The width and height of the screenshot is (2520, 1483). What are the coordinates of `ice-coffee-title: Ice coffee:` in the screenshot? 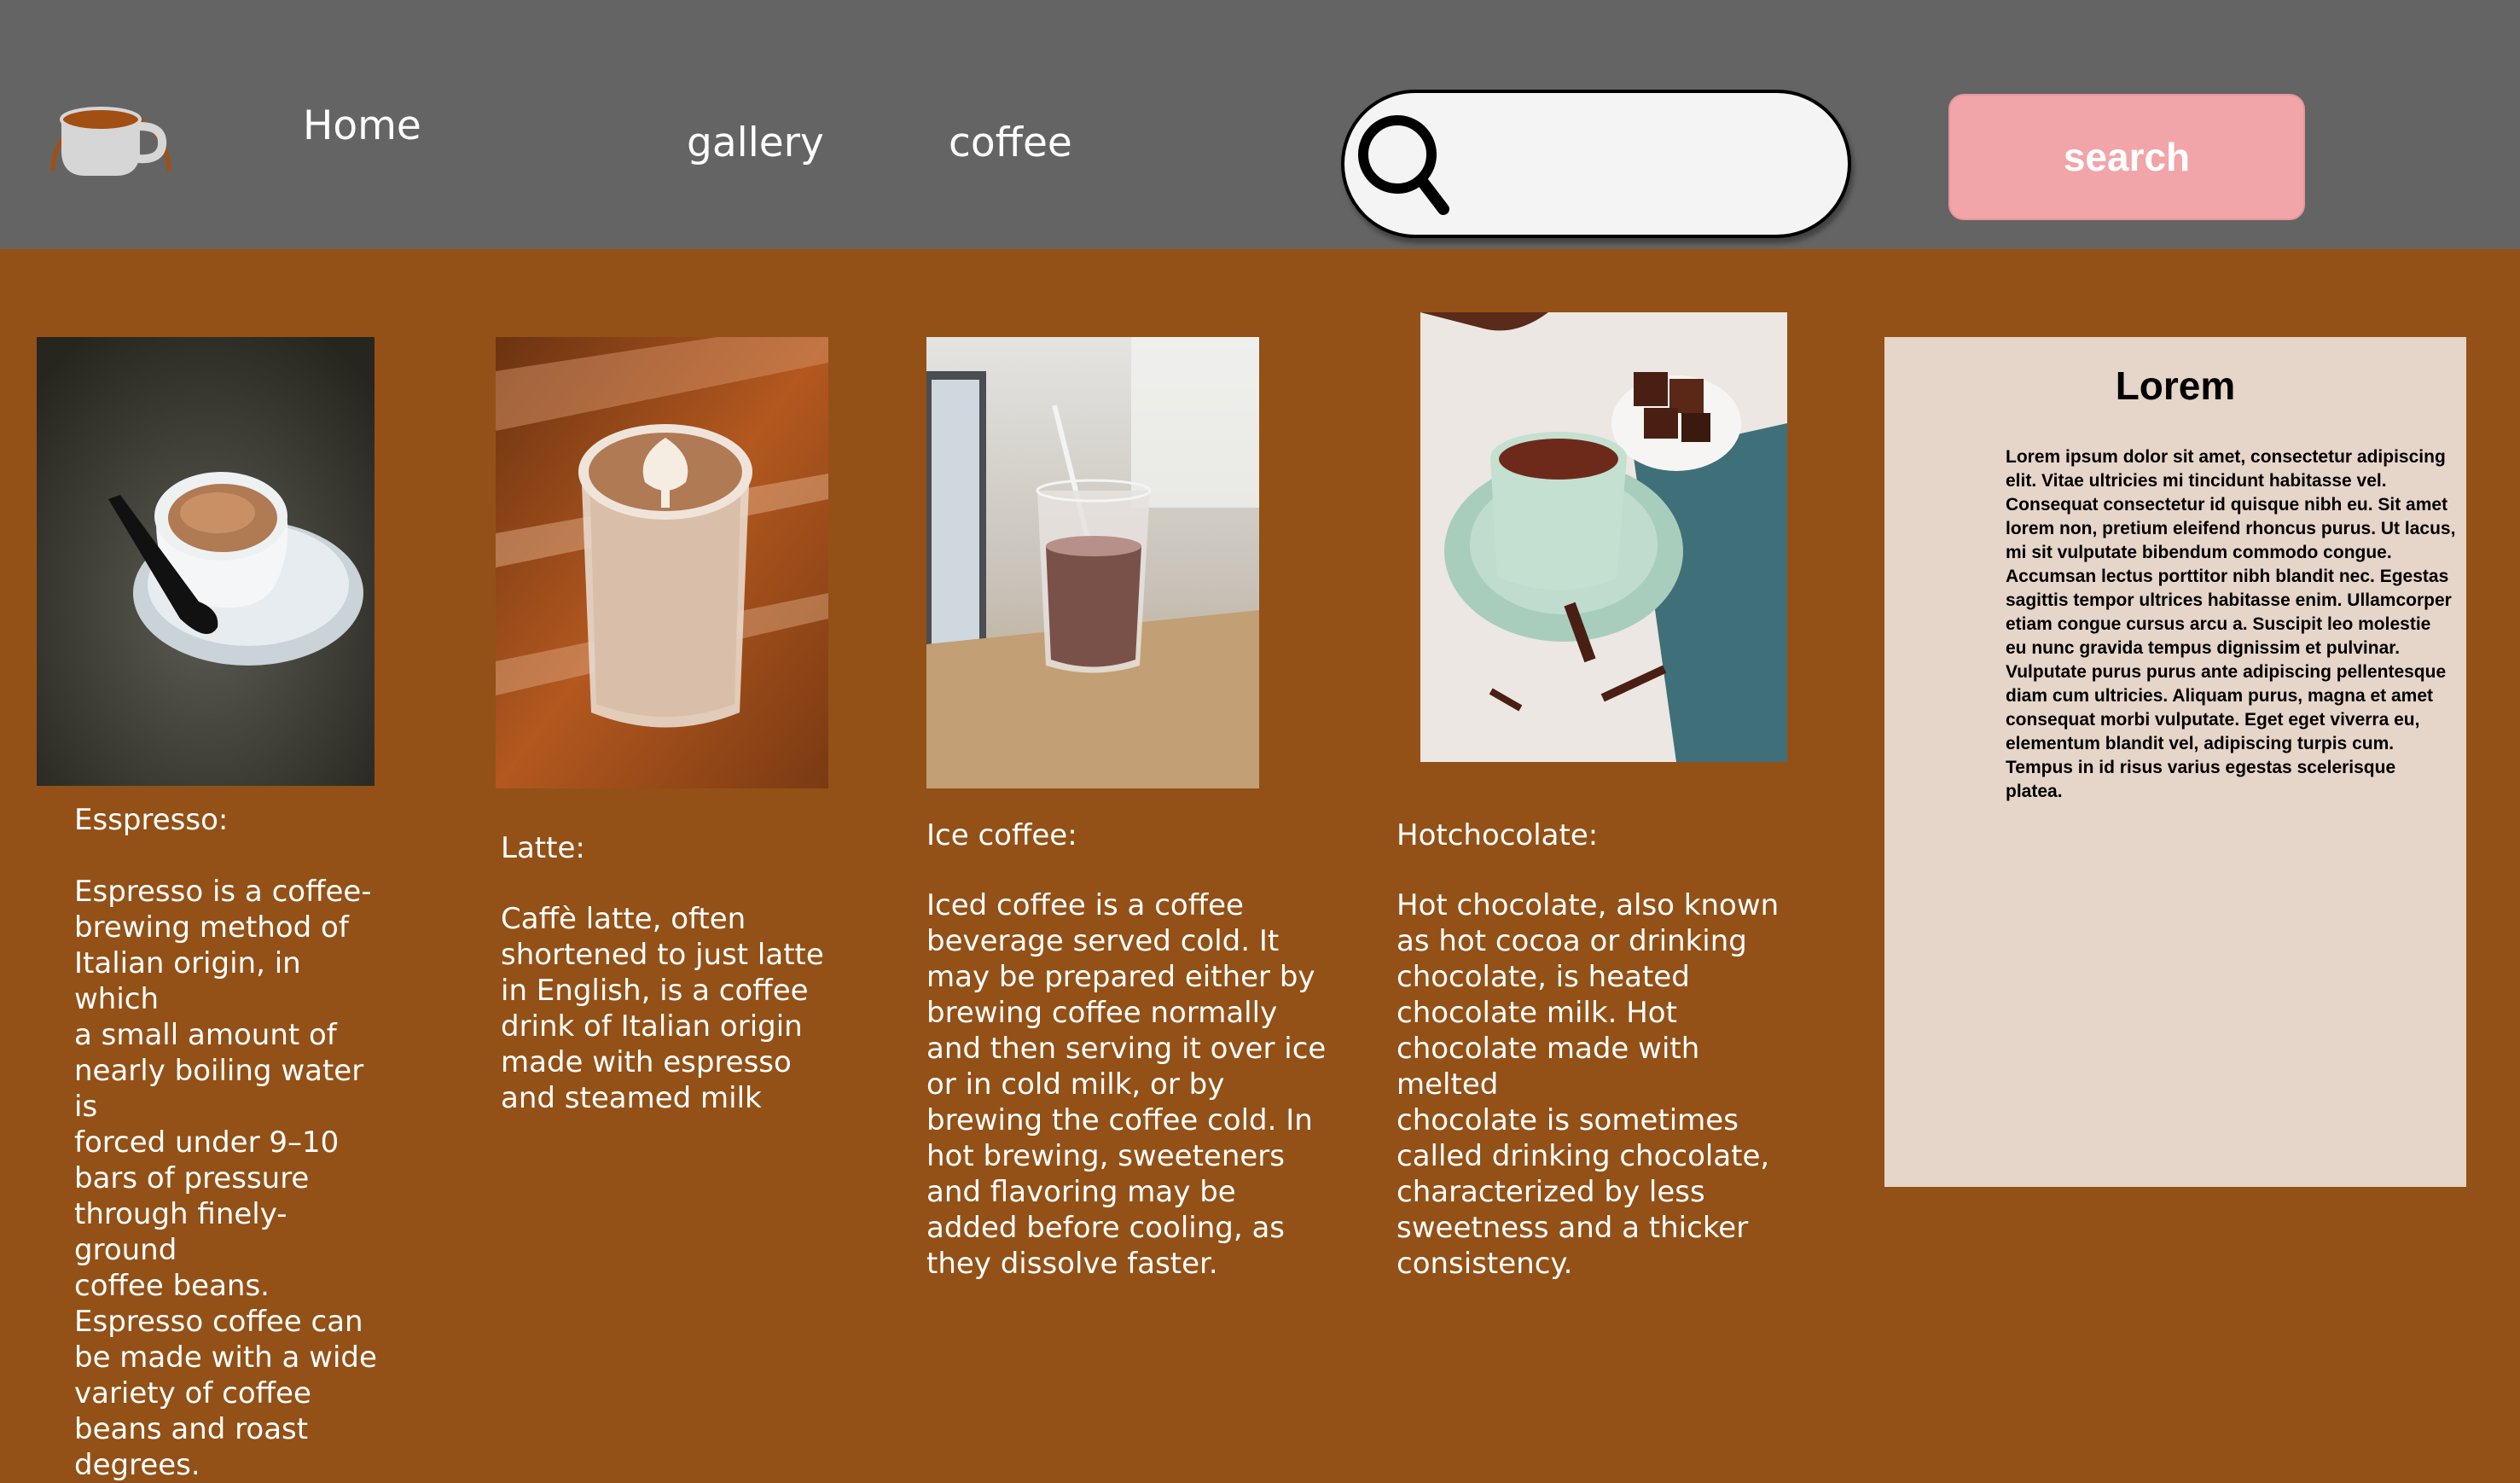 It's located at (1002, 835).